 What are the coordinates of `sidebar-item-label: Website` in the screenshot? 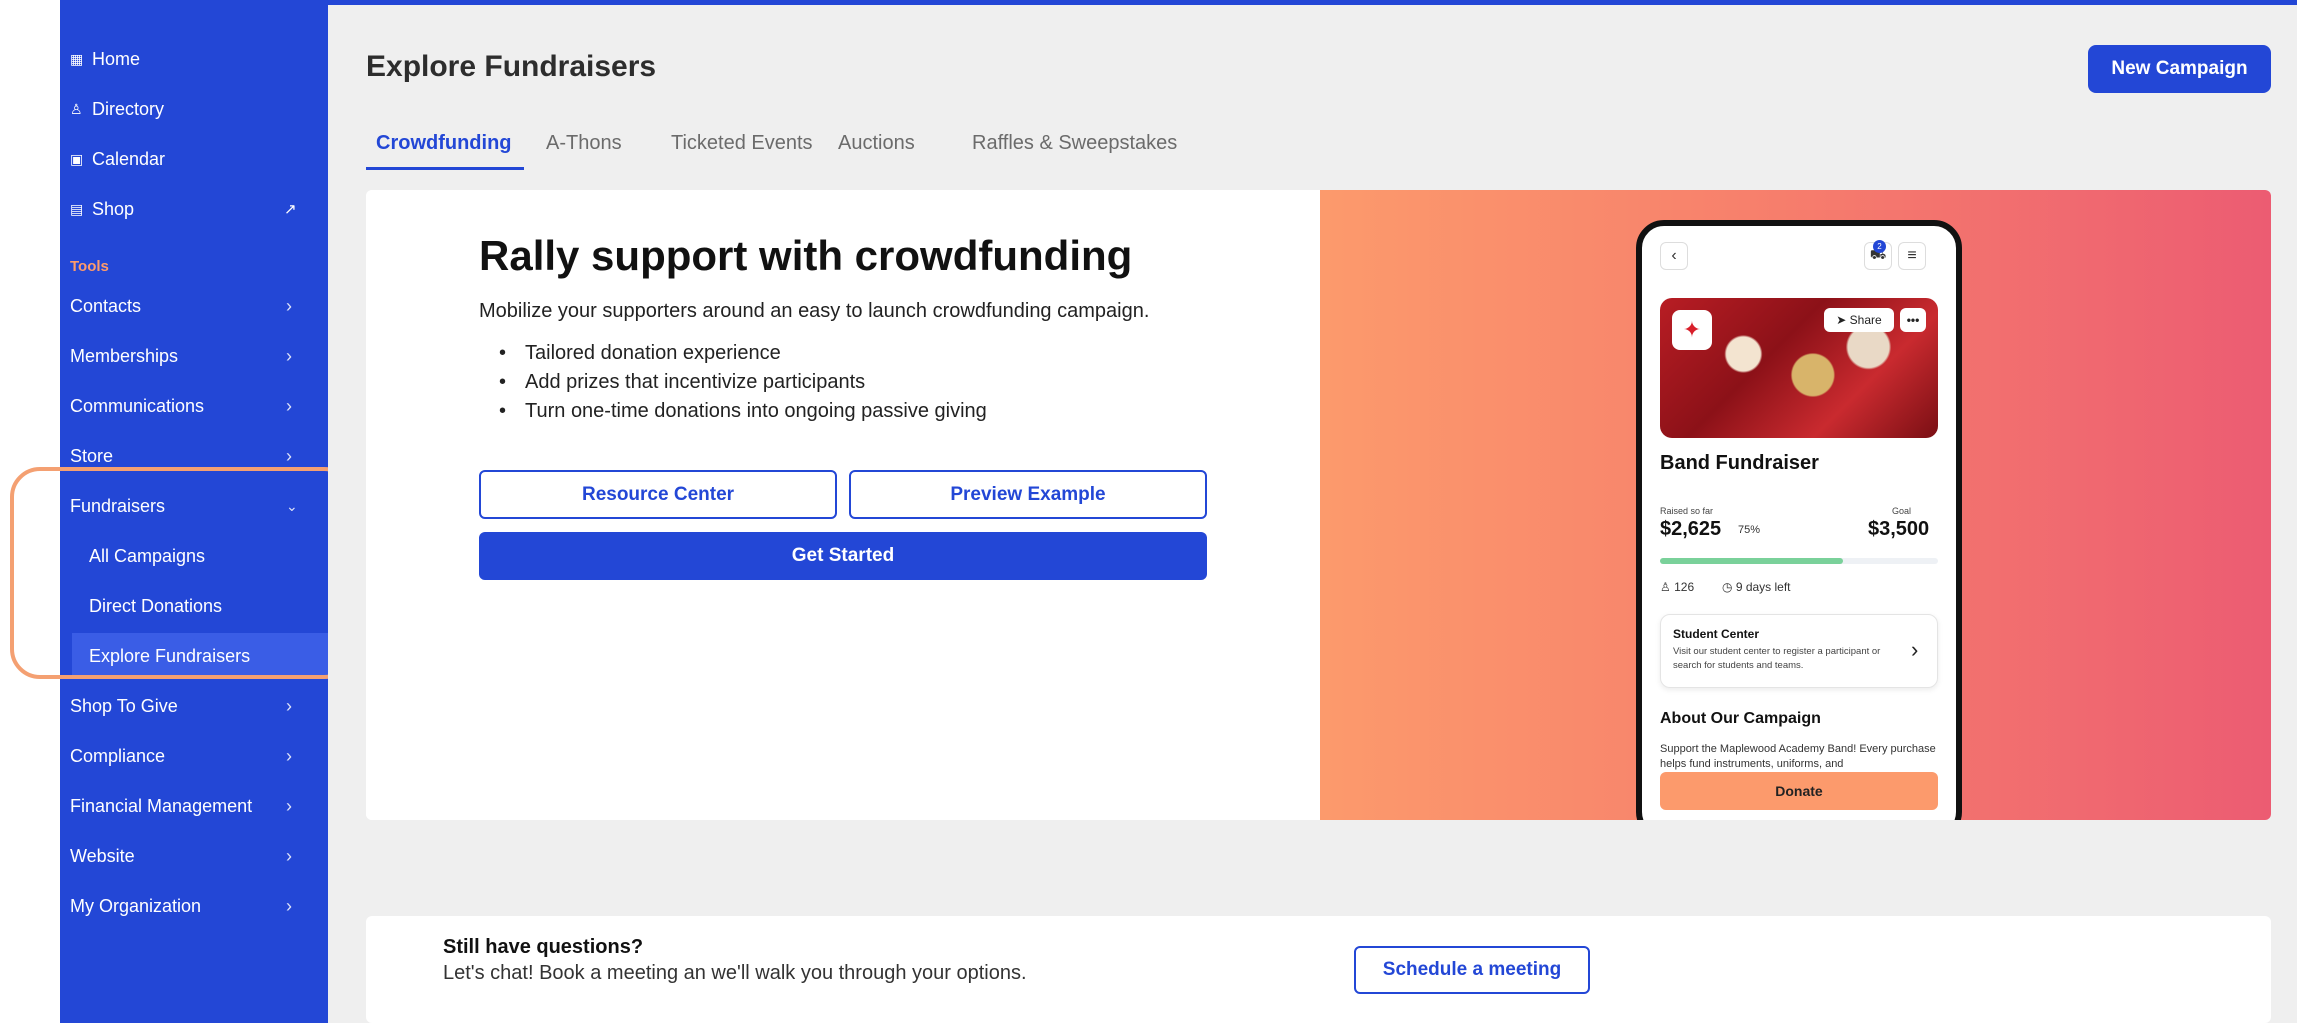 It's located at (102, 855).